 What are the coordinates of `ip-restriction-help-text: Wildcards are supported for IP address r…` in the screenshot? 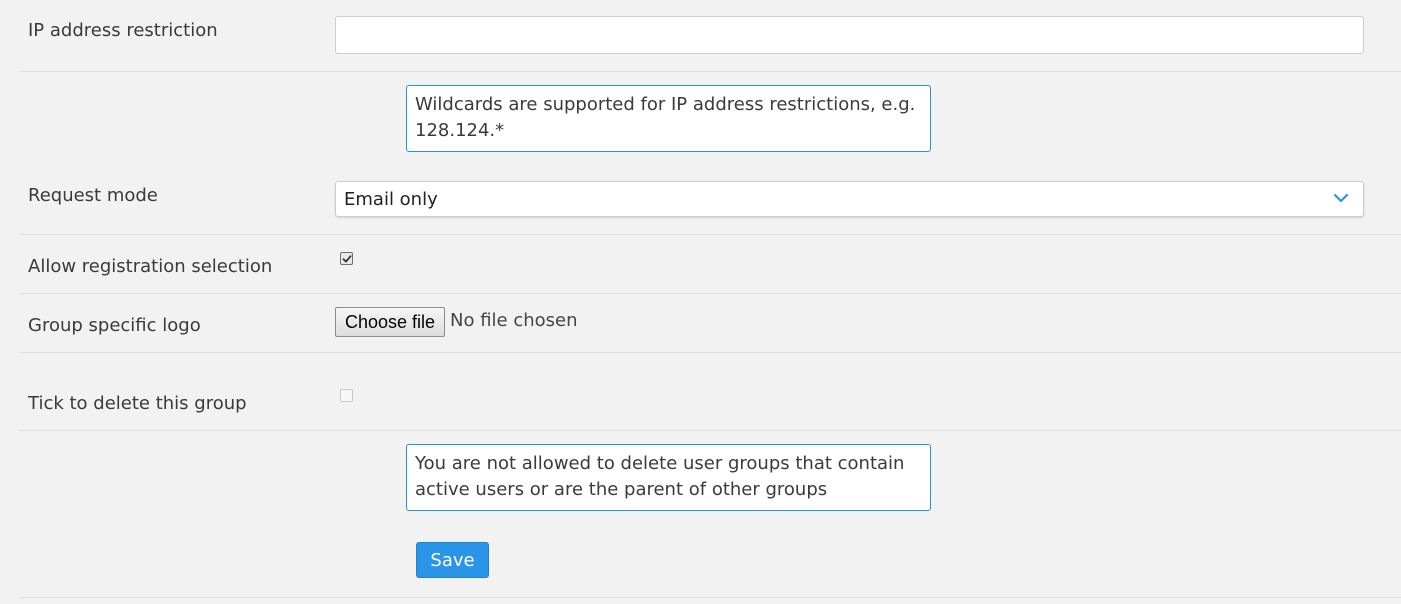 It's located at (668, 118).